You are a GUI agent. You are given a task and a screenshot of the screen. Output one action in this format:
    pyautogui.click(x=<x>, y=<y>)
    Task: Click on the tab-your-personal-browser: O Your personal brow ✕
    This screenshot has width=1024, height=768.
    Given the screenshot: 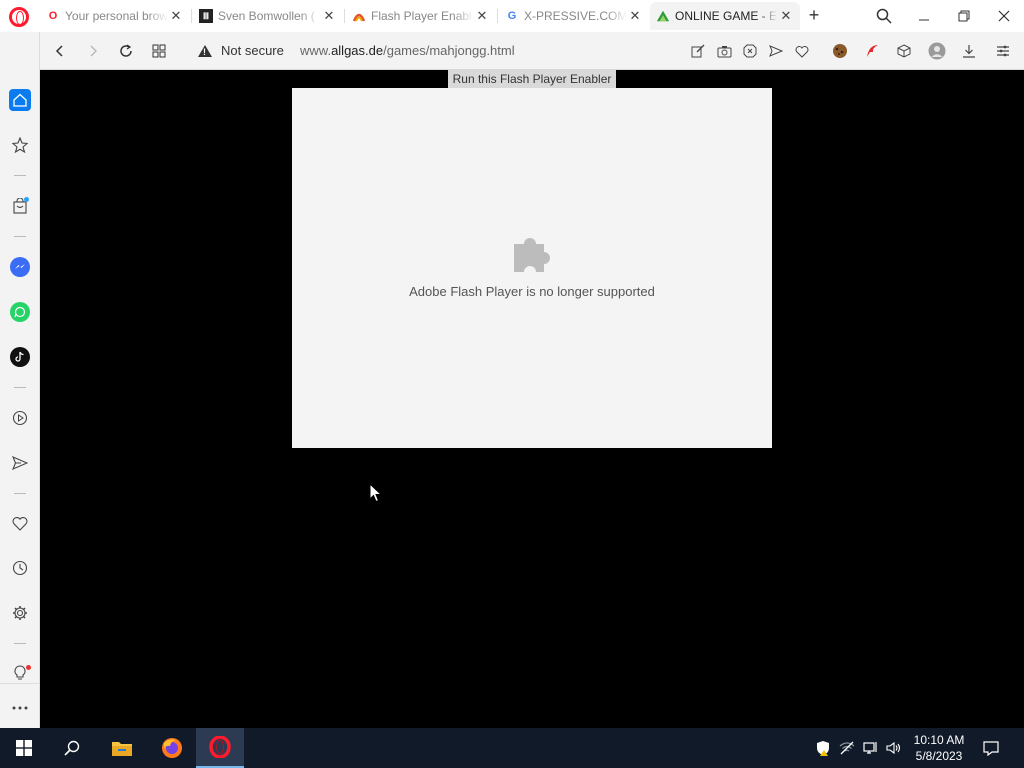 What is the action you would take?
    pyautogui.click(x=115, y=16)
    